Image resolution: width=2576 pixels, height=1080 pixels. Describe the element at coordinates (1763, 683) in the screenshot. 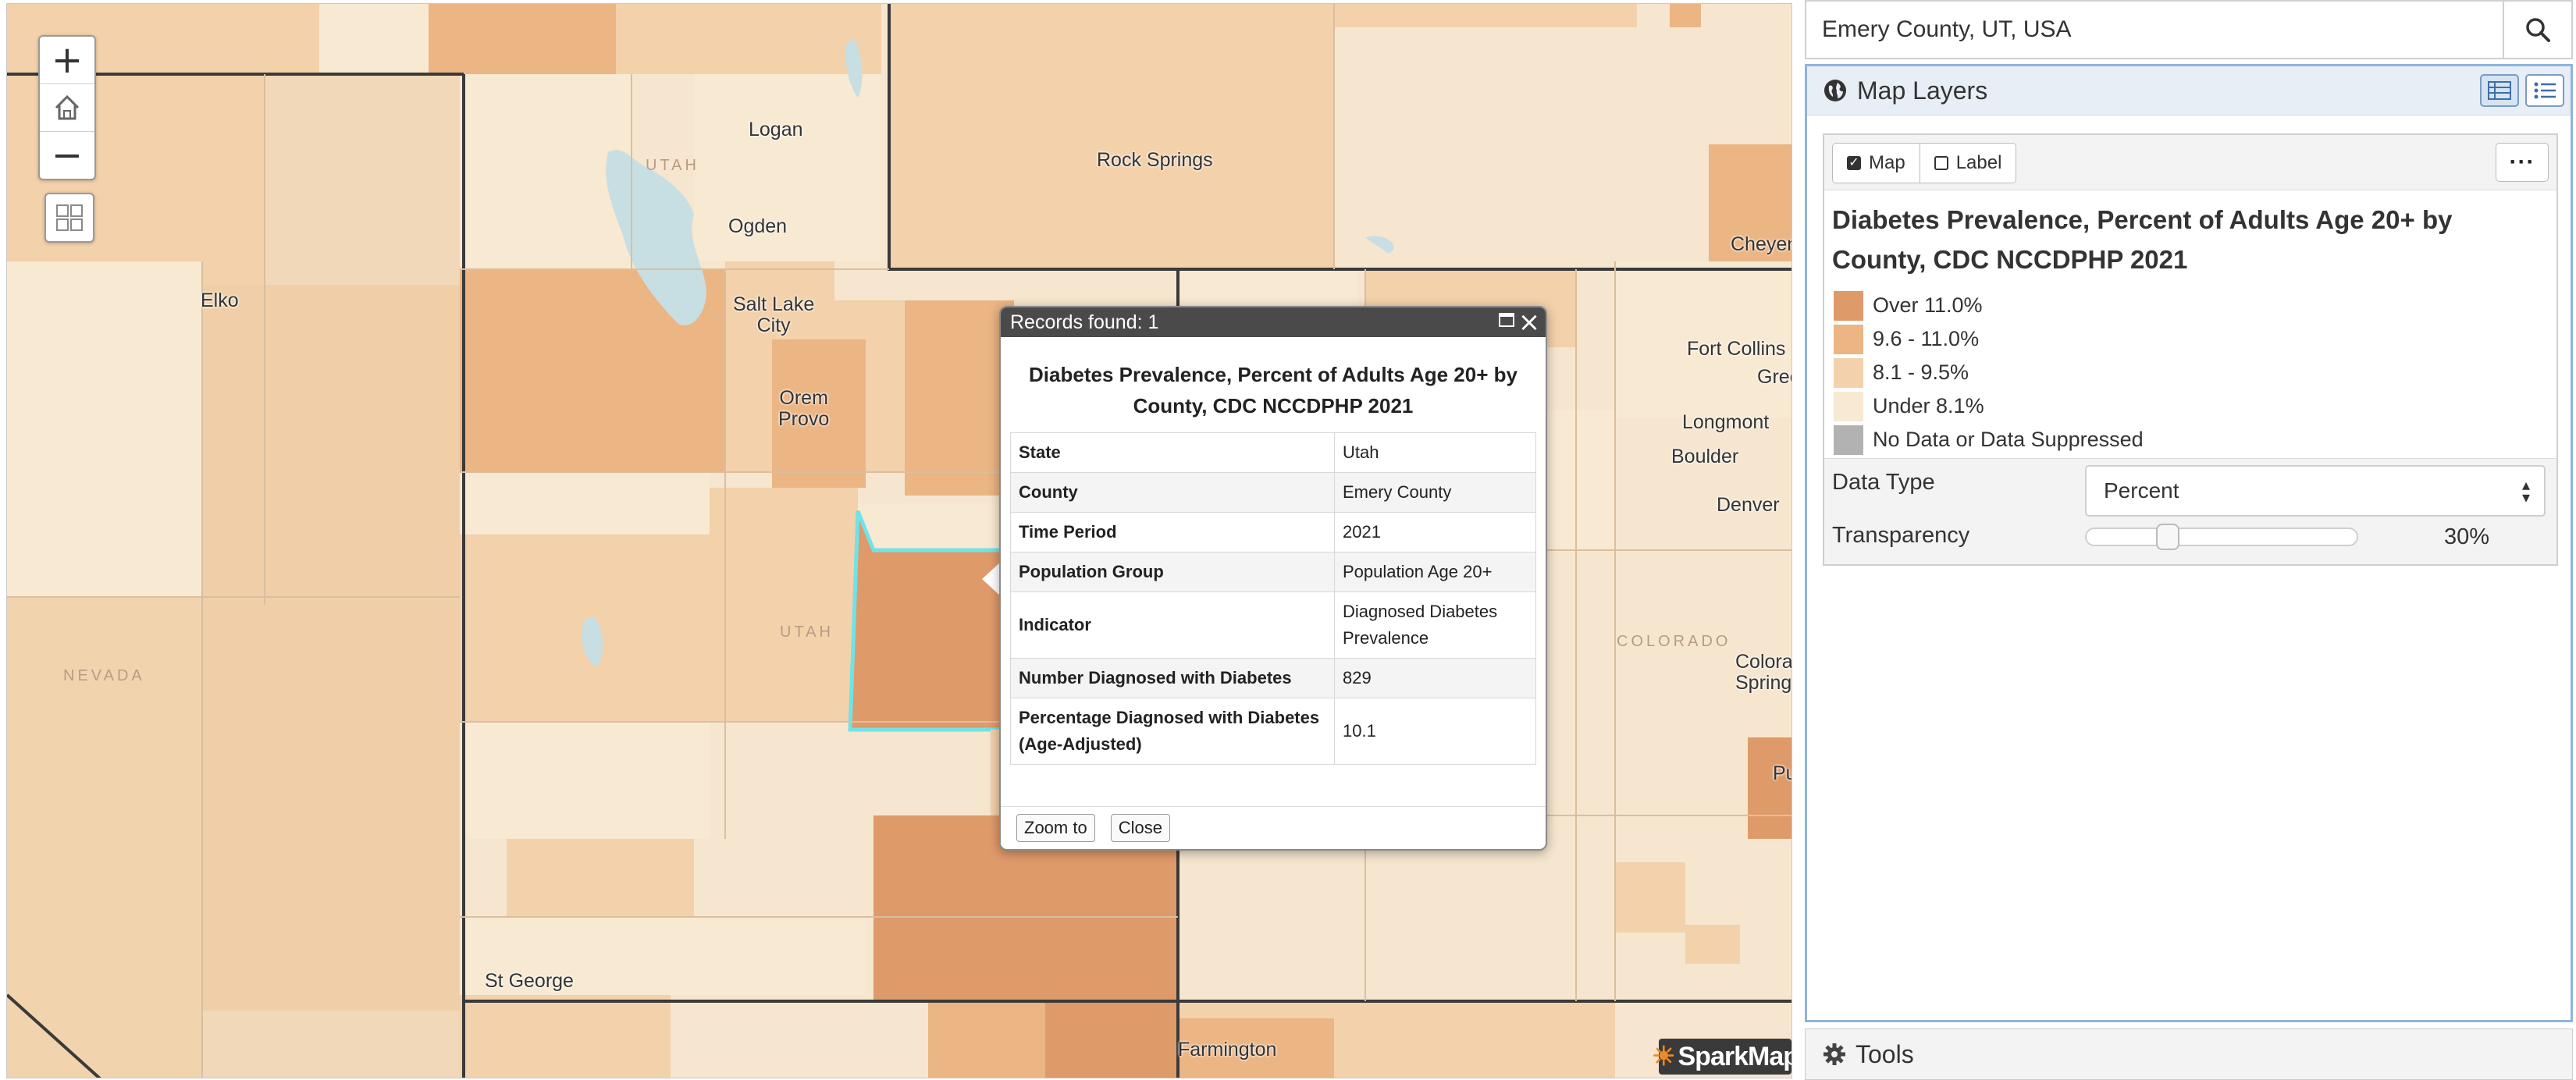

I see `place-label-spring: Spring` at that location.